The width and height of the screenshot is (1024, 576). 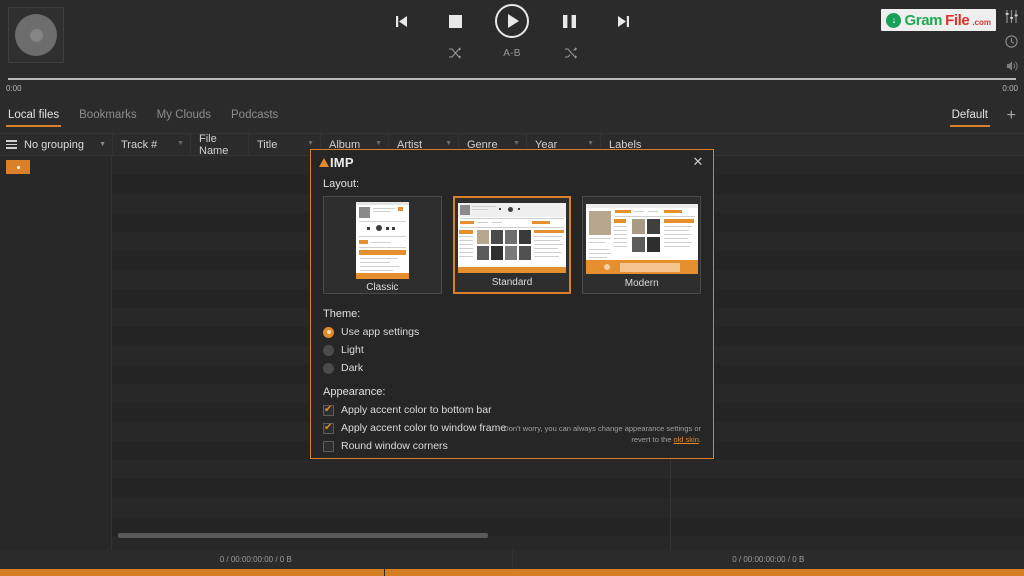 I want to click on gramfile-watermark: ↓ Gram File .com, so click(x=938, y=20).